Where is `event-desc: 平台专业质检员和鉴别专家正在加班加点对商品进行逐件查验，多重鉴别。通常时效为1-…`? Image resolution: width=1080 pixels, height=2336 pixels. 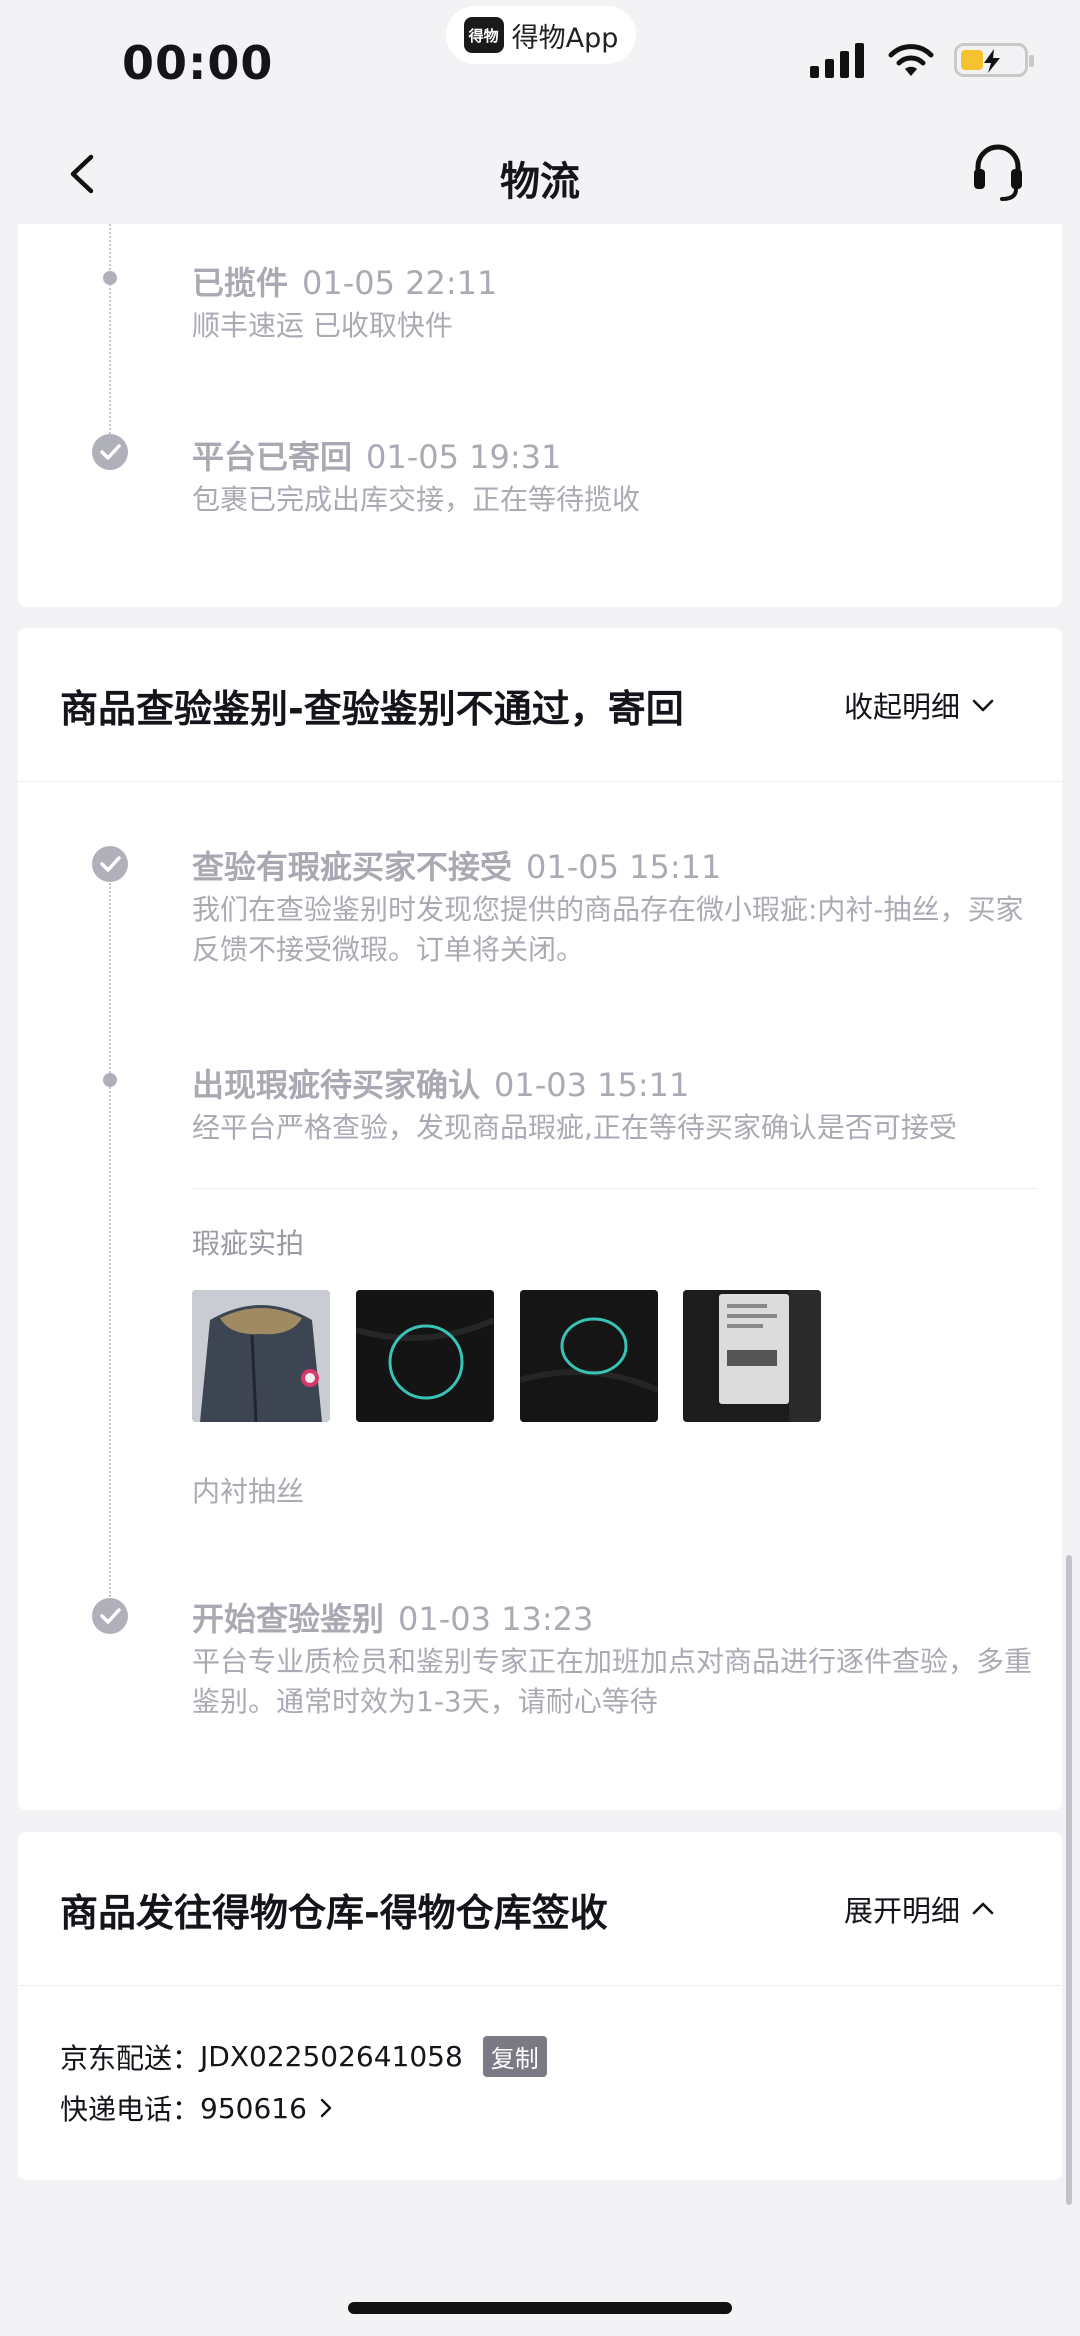 event-desc: 平台专业质检员和鉴别专家正在加班加点对商品进行逐件查验，多重鉴别。通常时效为1-… is located at coordinates (612, 1681).